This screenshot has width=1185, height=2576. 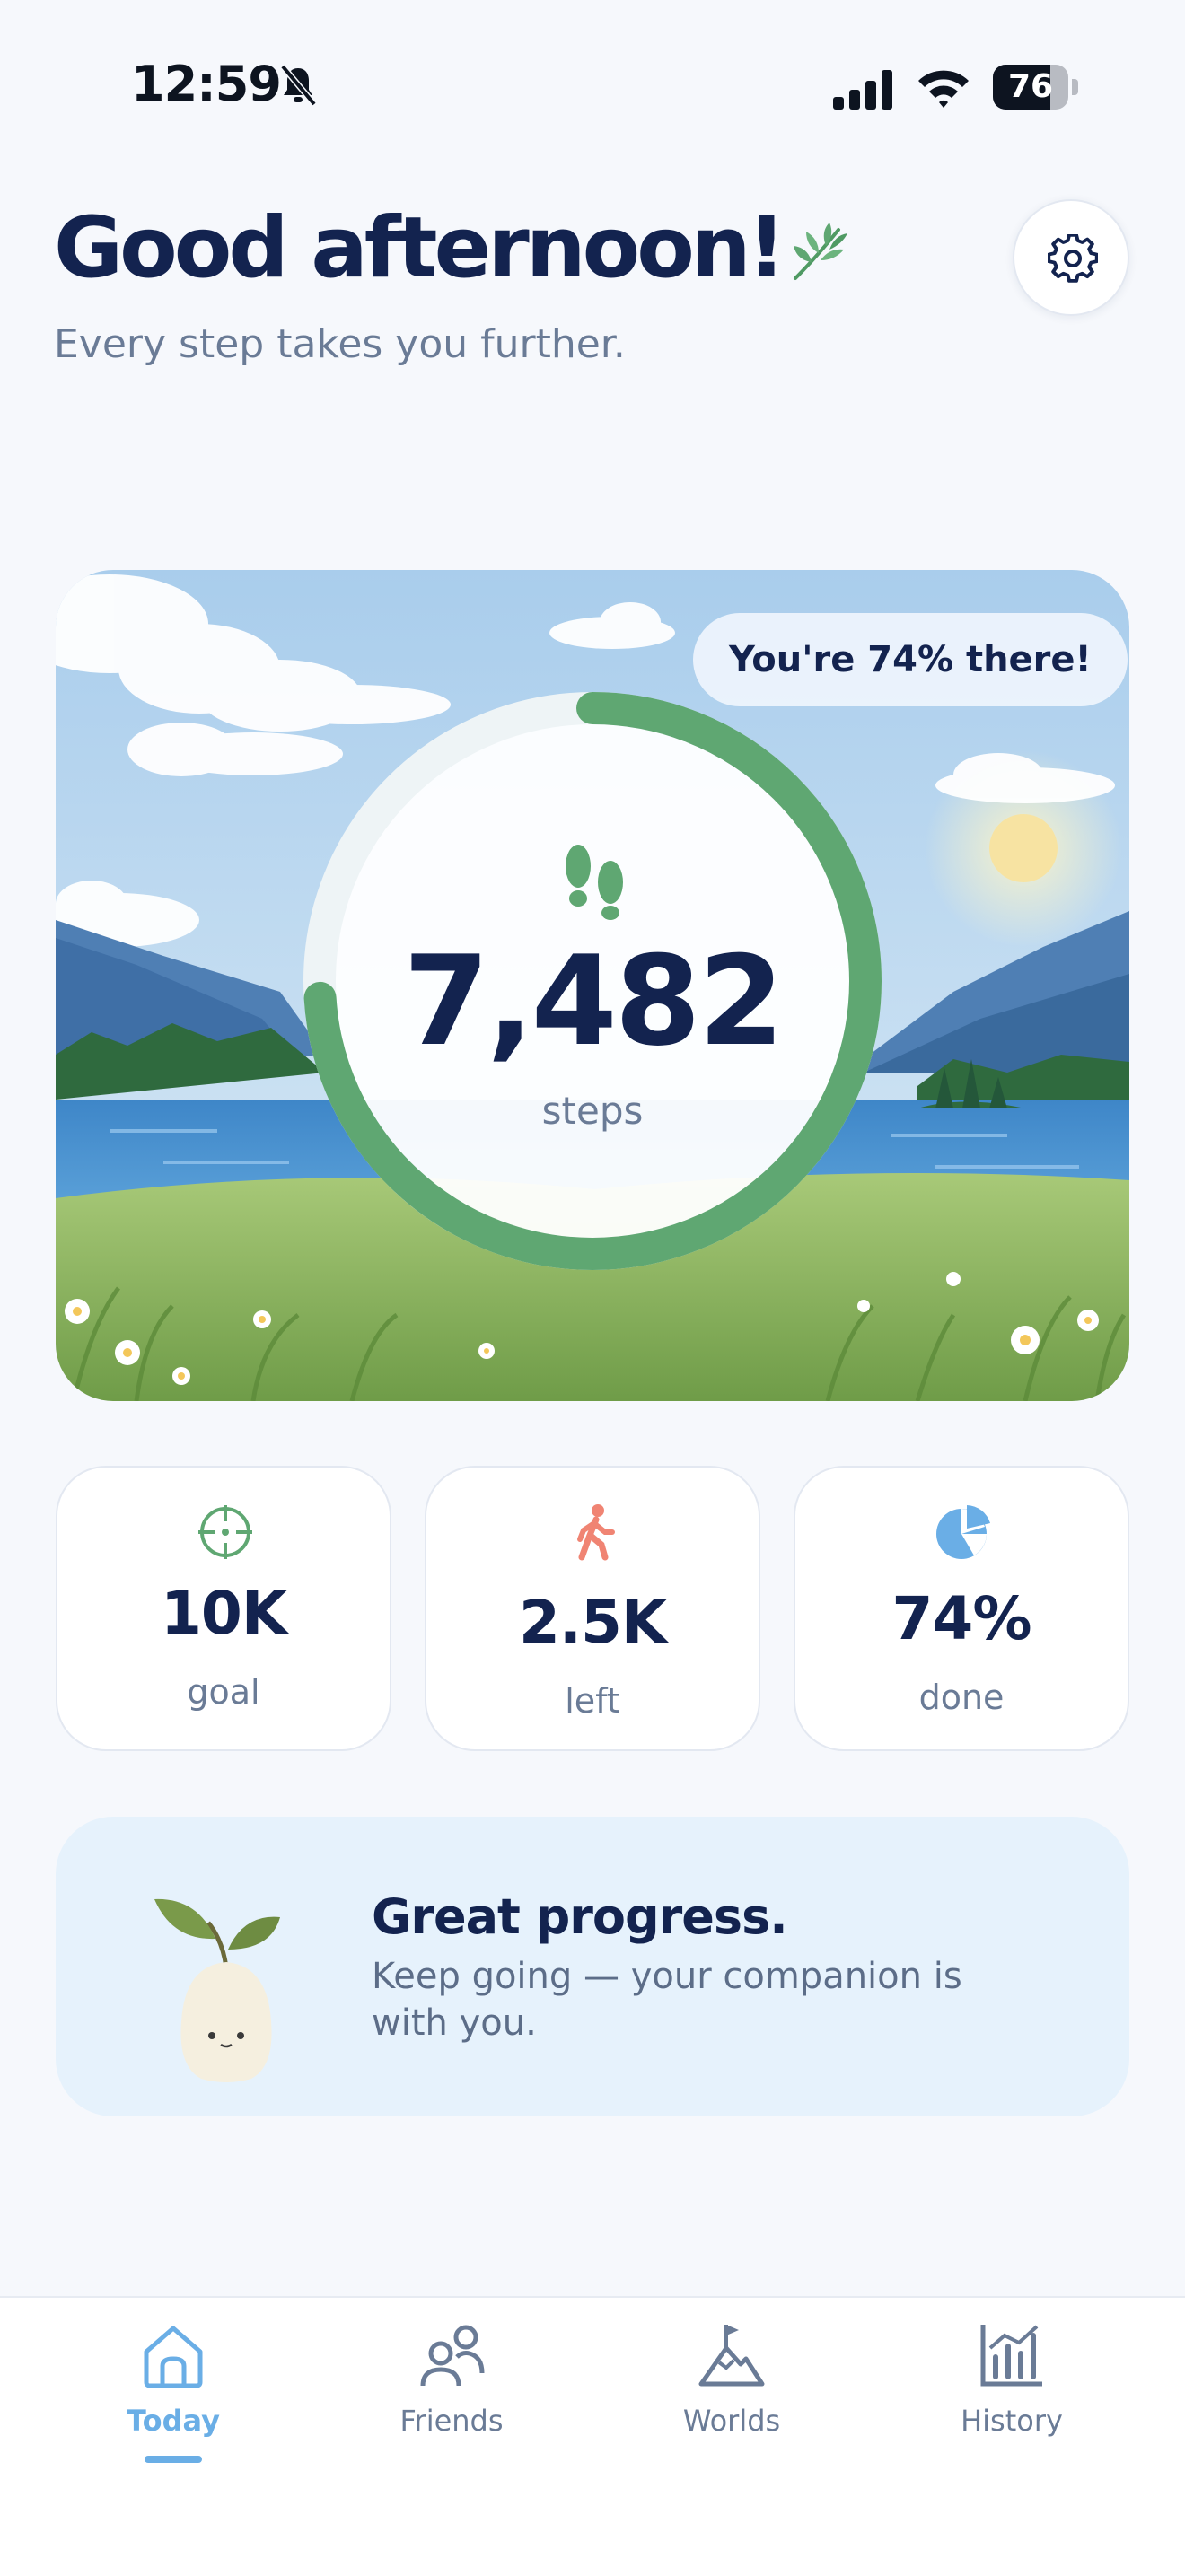 I want to click on cellular-signal-icon, so click(x=862, y=90).